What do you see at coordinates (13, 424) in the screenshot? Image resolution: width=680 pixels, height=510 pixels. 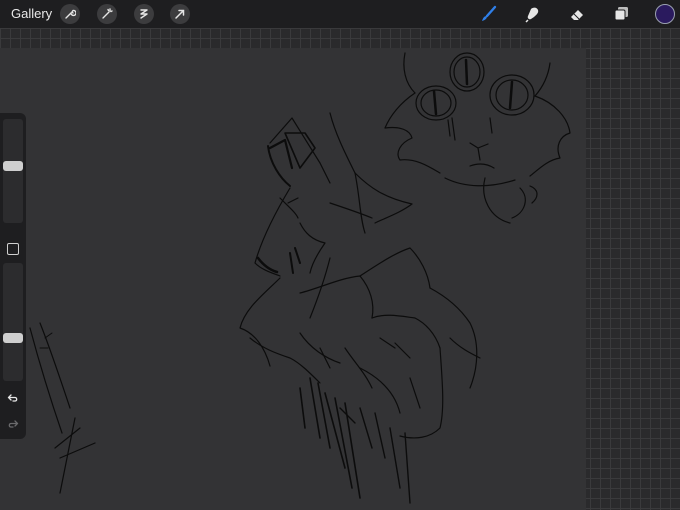 I see `redo-icon` at bounding box center [13, 424].